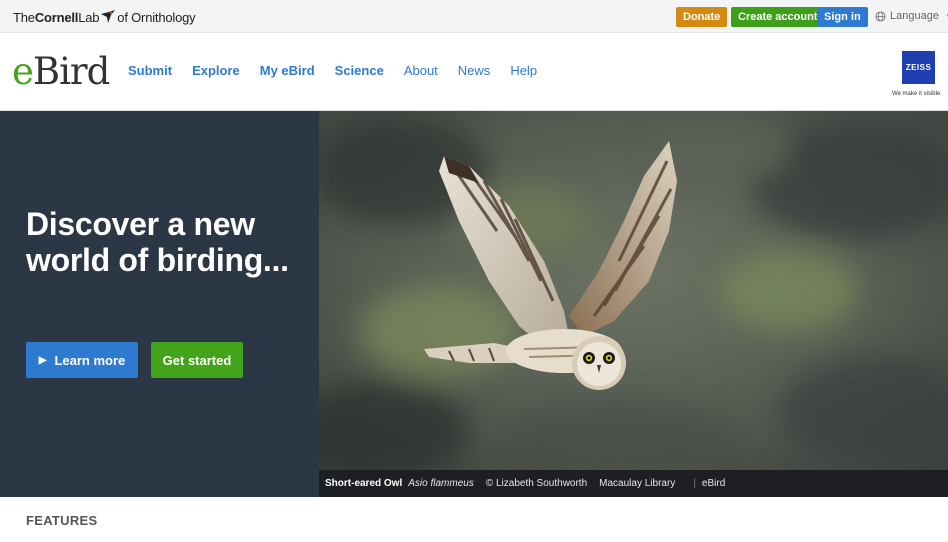 The width and height of the screenshot is (948, 542). I want to click on logo-bird: Bird, so click(71, 71).